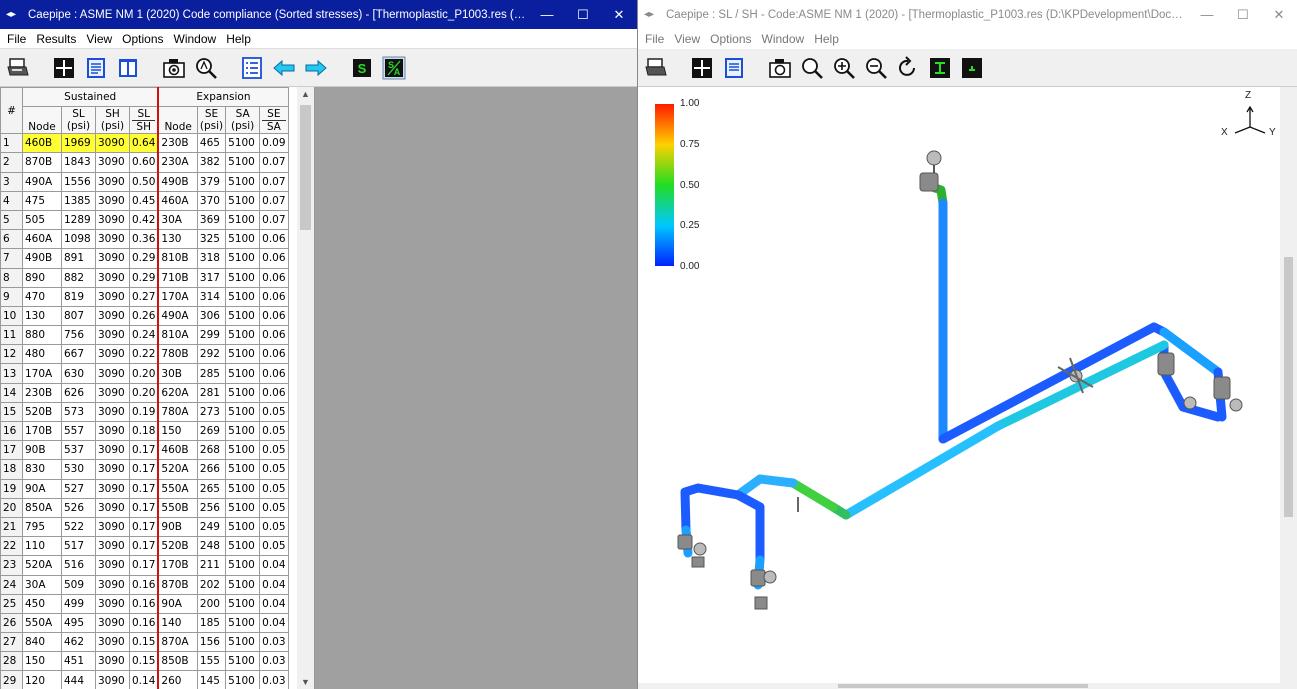 This screenshot has width=1297, height=689. I want to click on header-se-over-sa: SE SA, so click(274, 120).